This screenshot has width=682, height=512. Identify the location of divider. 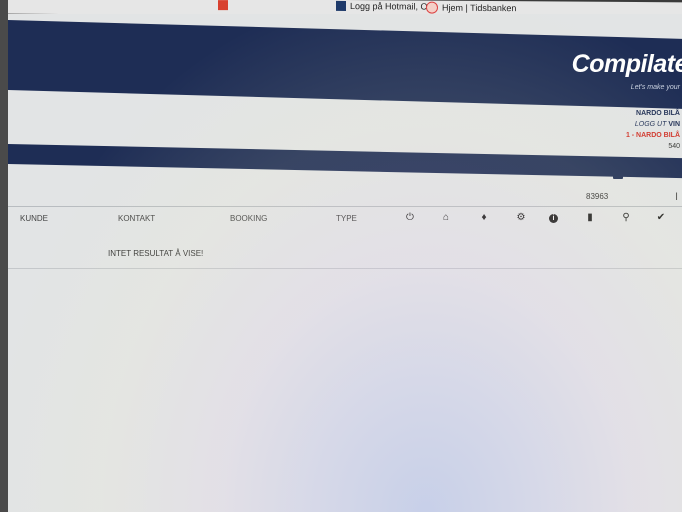
(345, 268).